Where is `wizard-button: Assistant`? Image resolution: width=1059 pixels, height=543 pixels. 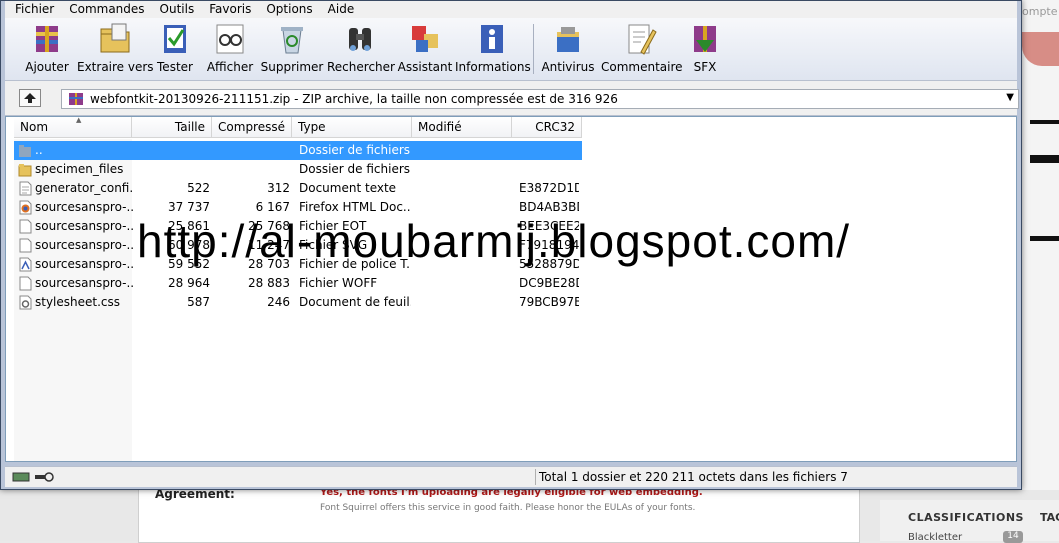 wizard-button: Assistant is located at coordinates (425, 50).